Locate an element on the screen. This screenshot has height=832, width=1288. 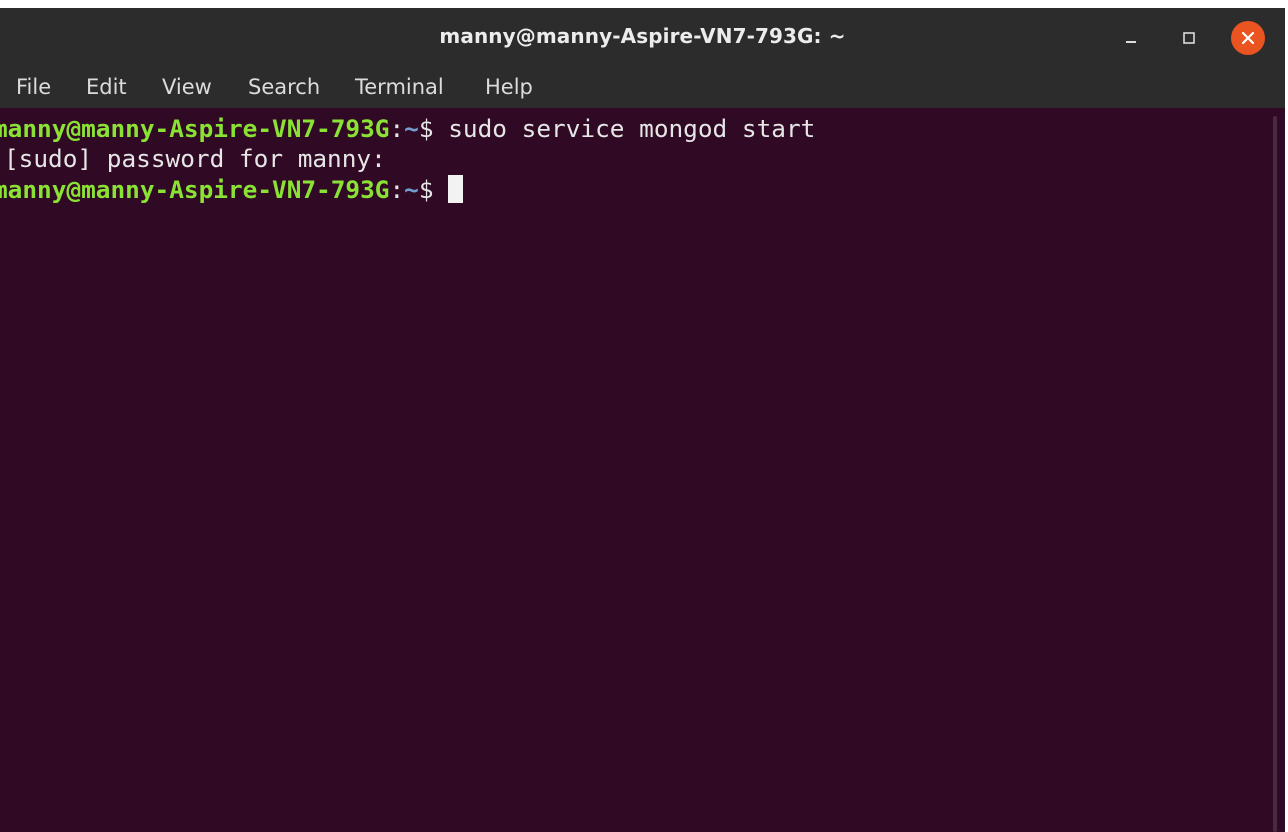
maximize-icon is located at coordinates (1189, 38).